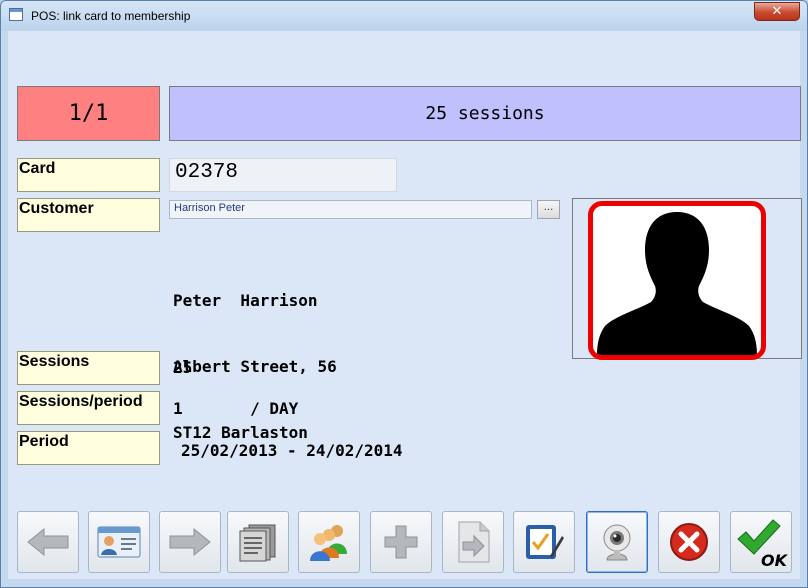 This screenshot has width=808, height=588. Describe the element at coordinates (350, 209) in the screenshot. I see `customer-input: Harrison Peter` at that location.